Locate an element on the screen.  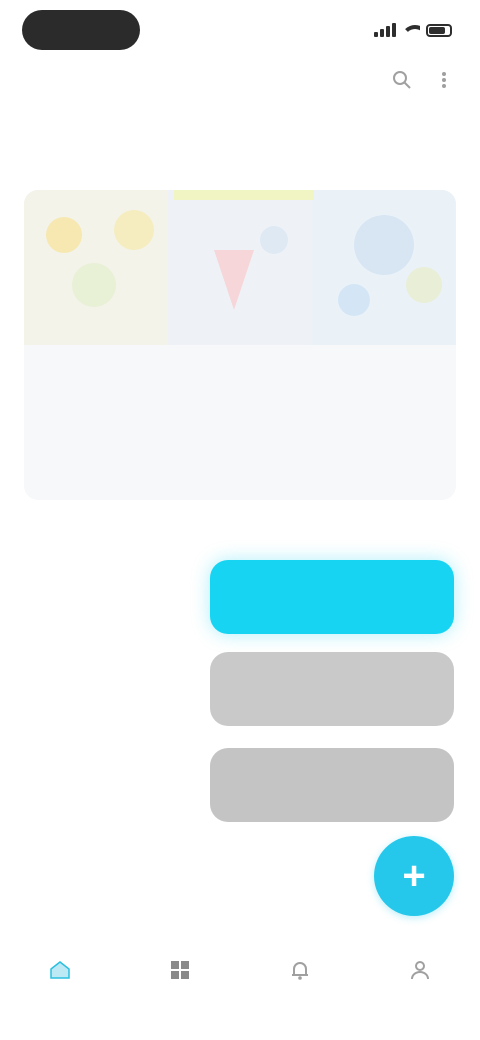
header-actions is located at coordinates (423, 80).